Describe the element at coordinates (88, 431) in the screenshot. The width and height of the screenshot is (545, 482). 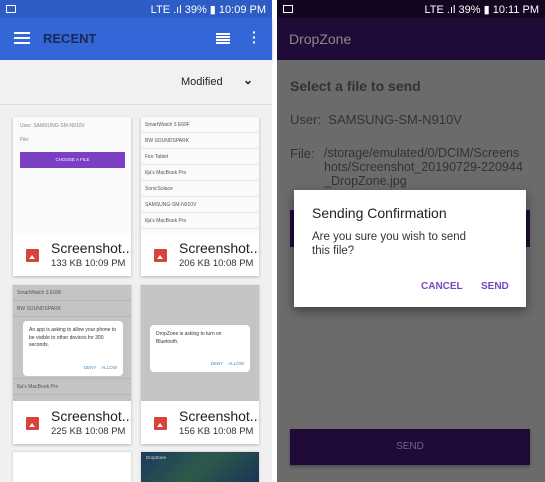
I see `file-meta: 225 KB 10:08 PM` at that location.